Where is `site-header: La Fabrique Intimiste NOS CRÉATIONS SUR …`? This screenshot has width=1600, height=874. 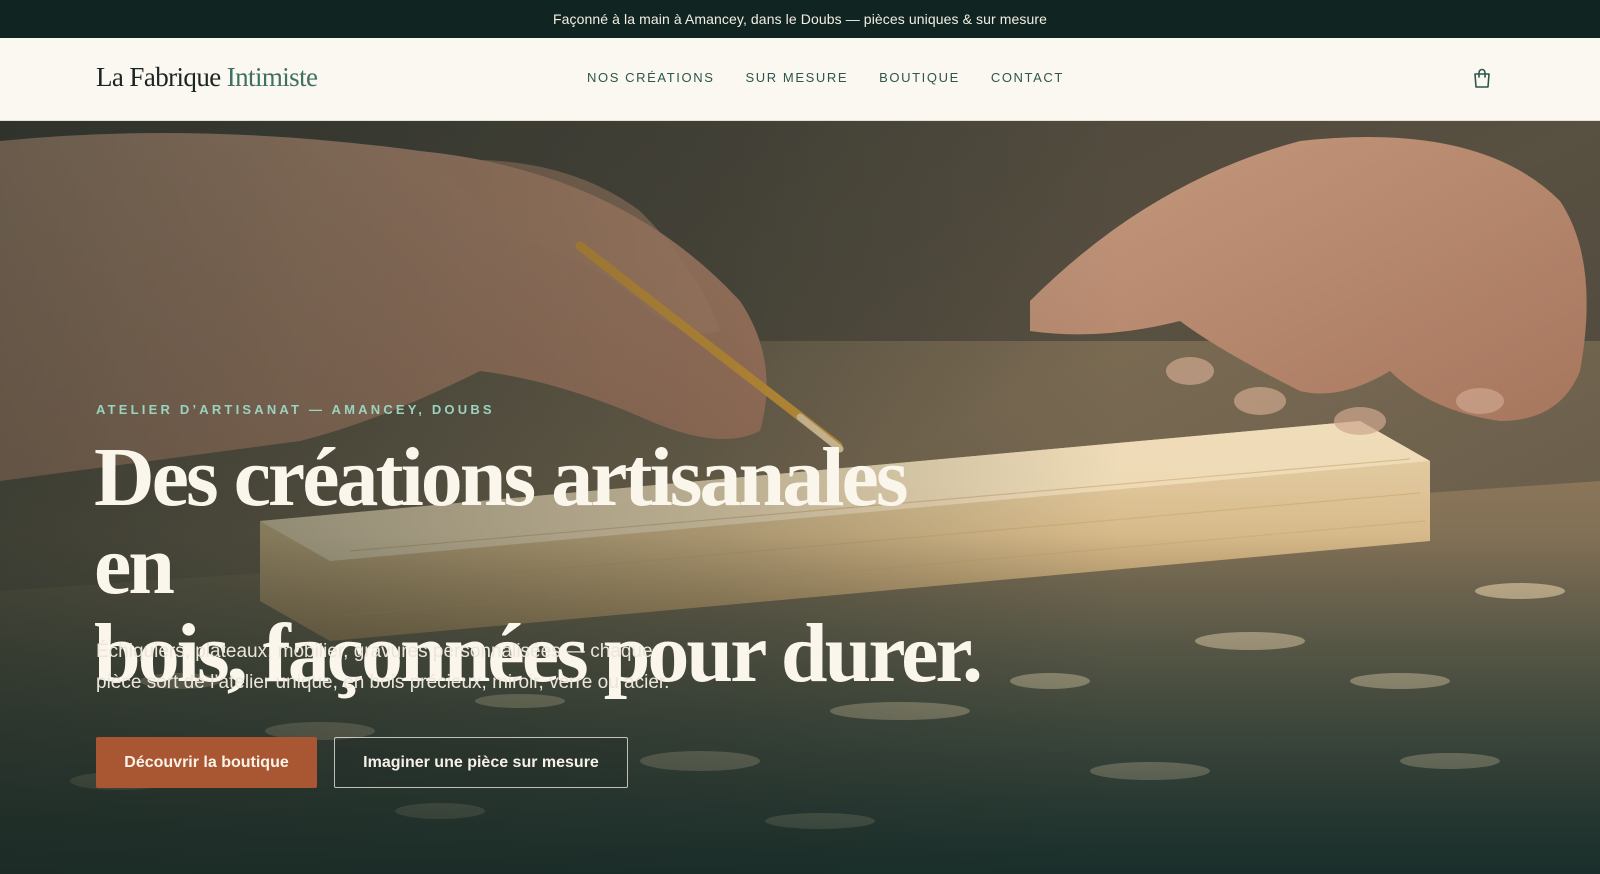 site-header: La Fabrique Intimiste NOS CRÉATIONS SUR … is located at coordinates (800, 79).